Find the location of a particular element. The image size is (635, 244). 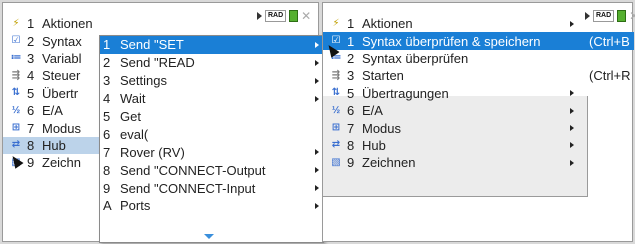

menu-item-label: Übertragungen is located at coordinates (405, 93).